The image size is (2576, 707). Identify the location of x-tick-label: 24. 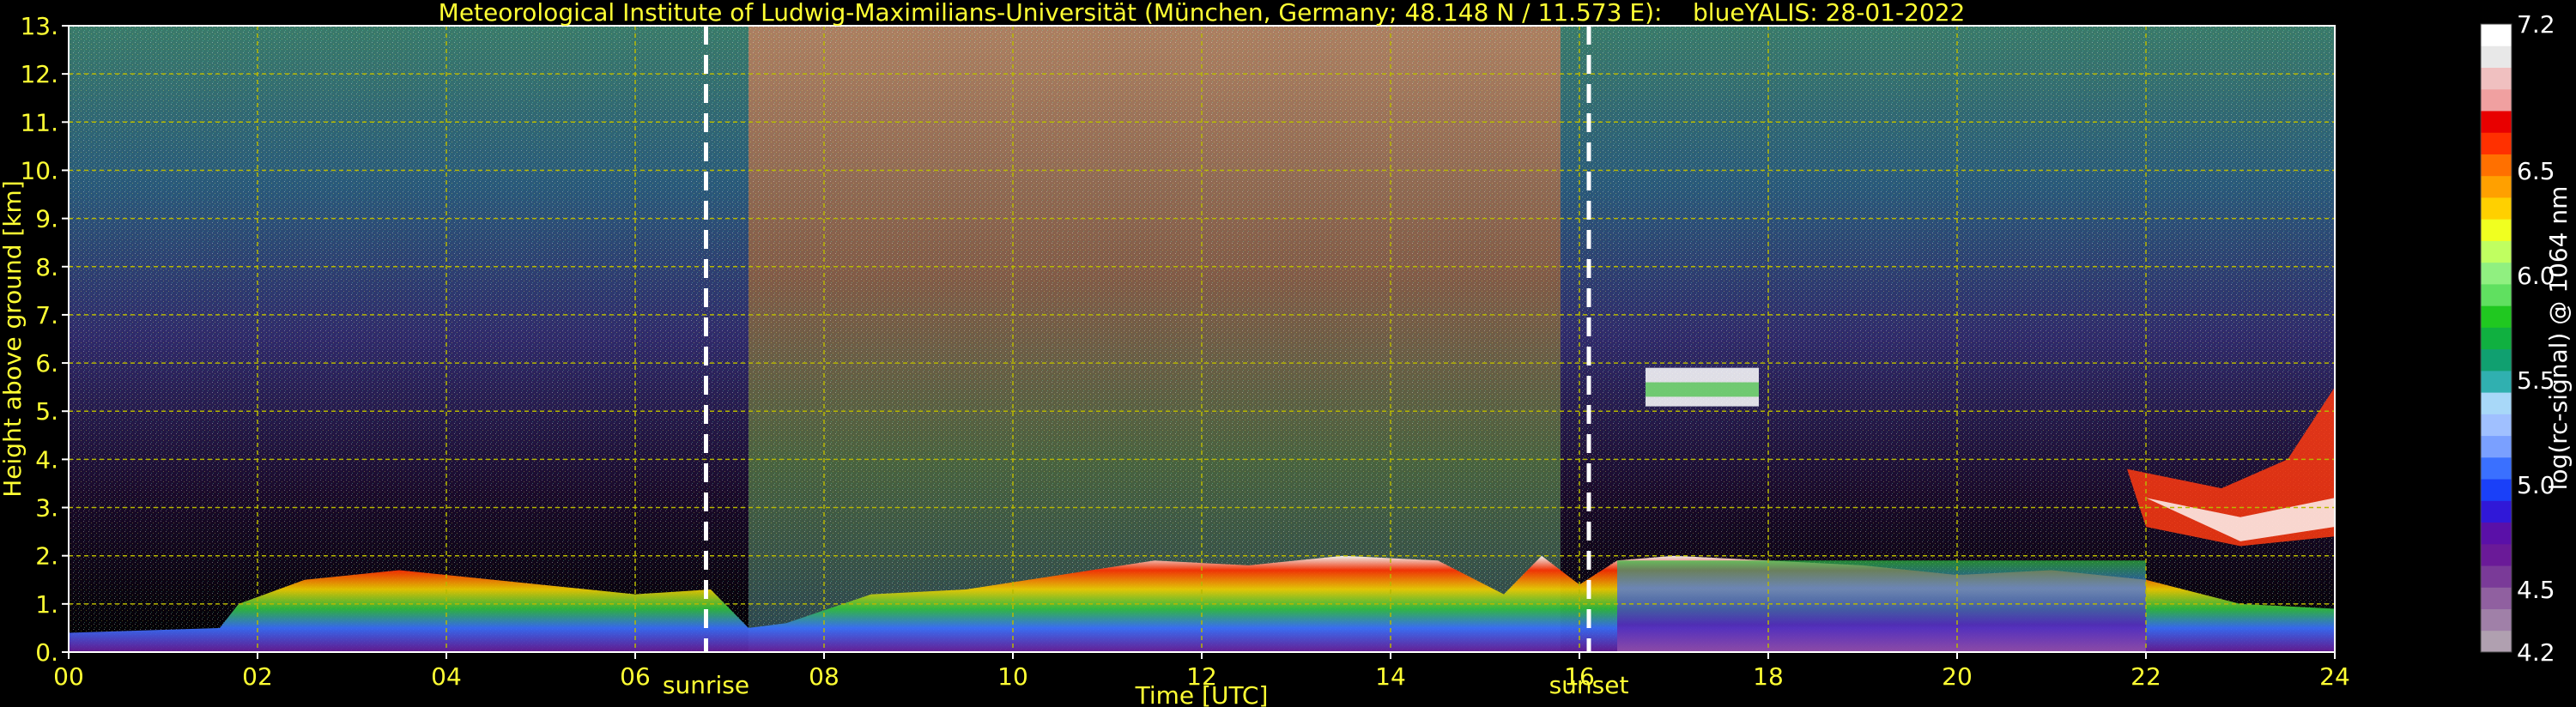
(2334, 676).